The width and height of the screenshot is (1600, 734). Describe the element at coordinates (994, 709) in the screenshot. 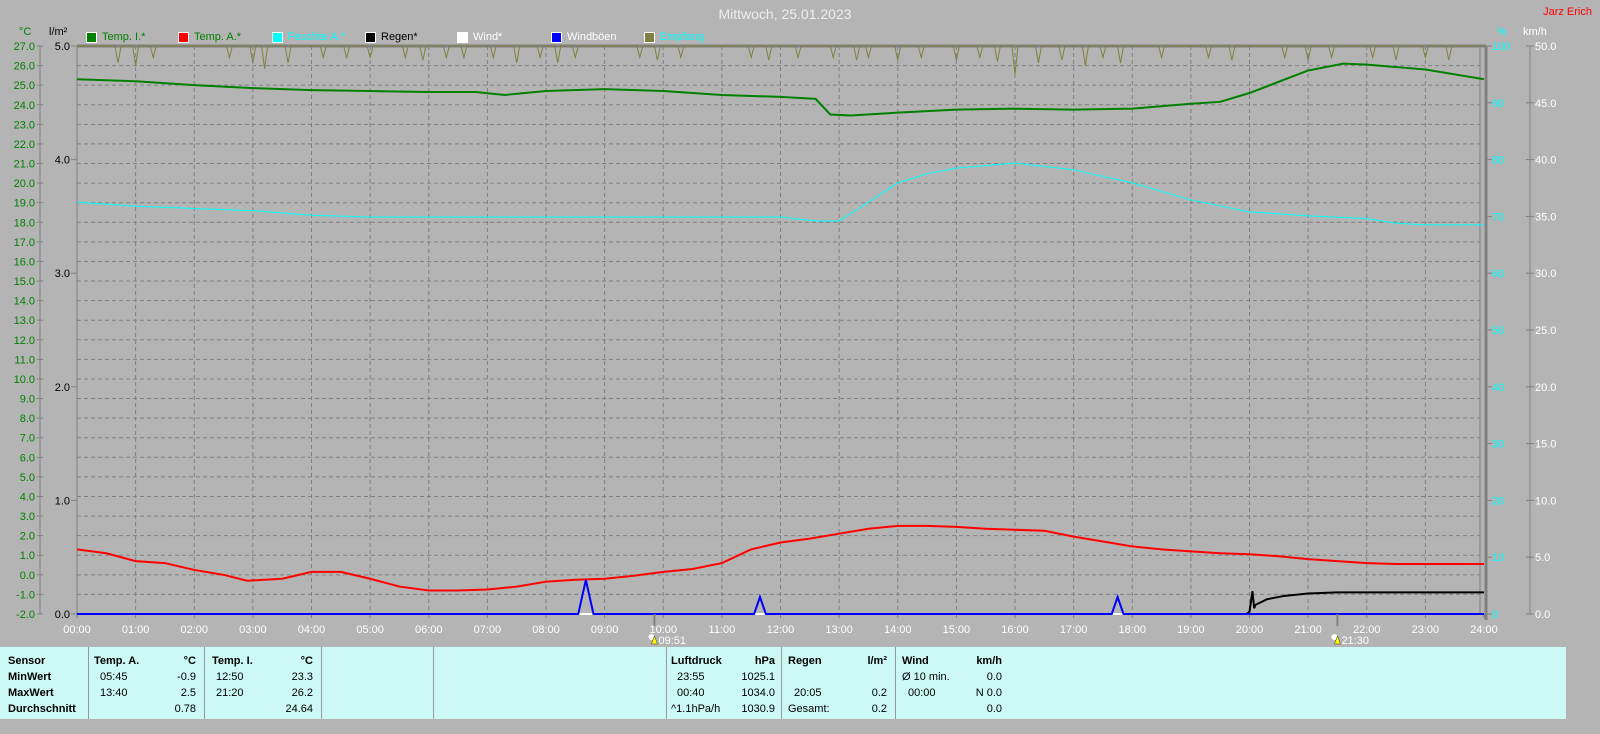

I see `wind-avg-day: 0.0` at that location.